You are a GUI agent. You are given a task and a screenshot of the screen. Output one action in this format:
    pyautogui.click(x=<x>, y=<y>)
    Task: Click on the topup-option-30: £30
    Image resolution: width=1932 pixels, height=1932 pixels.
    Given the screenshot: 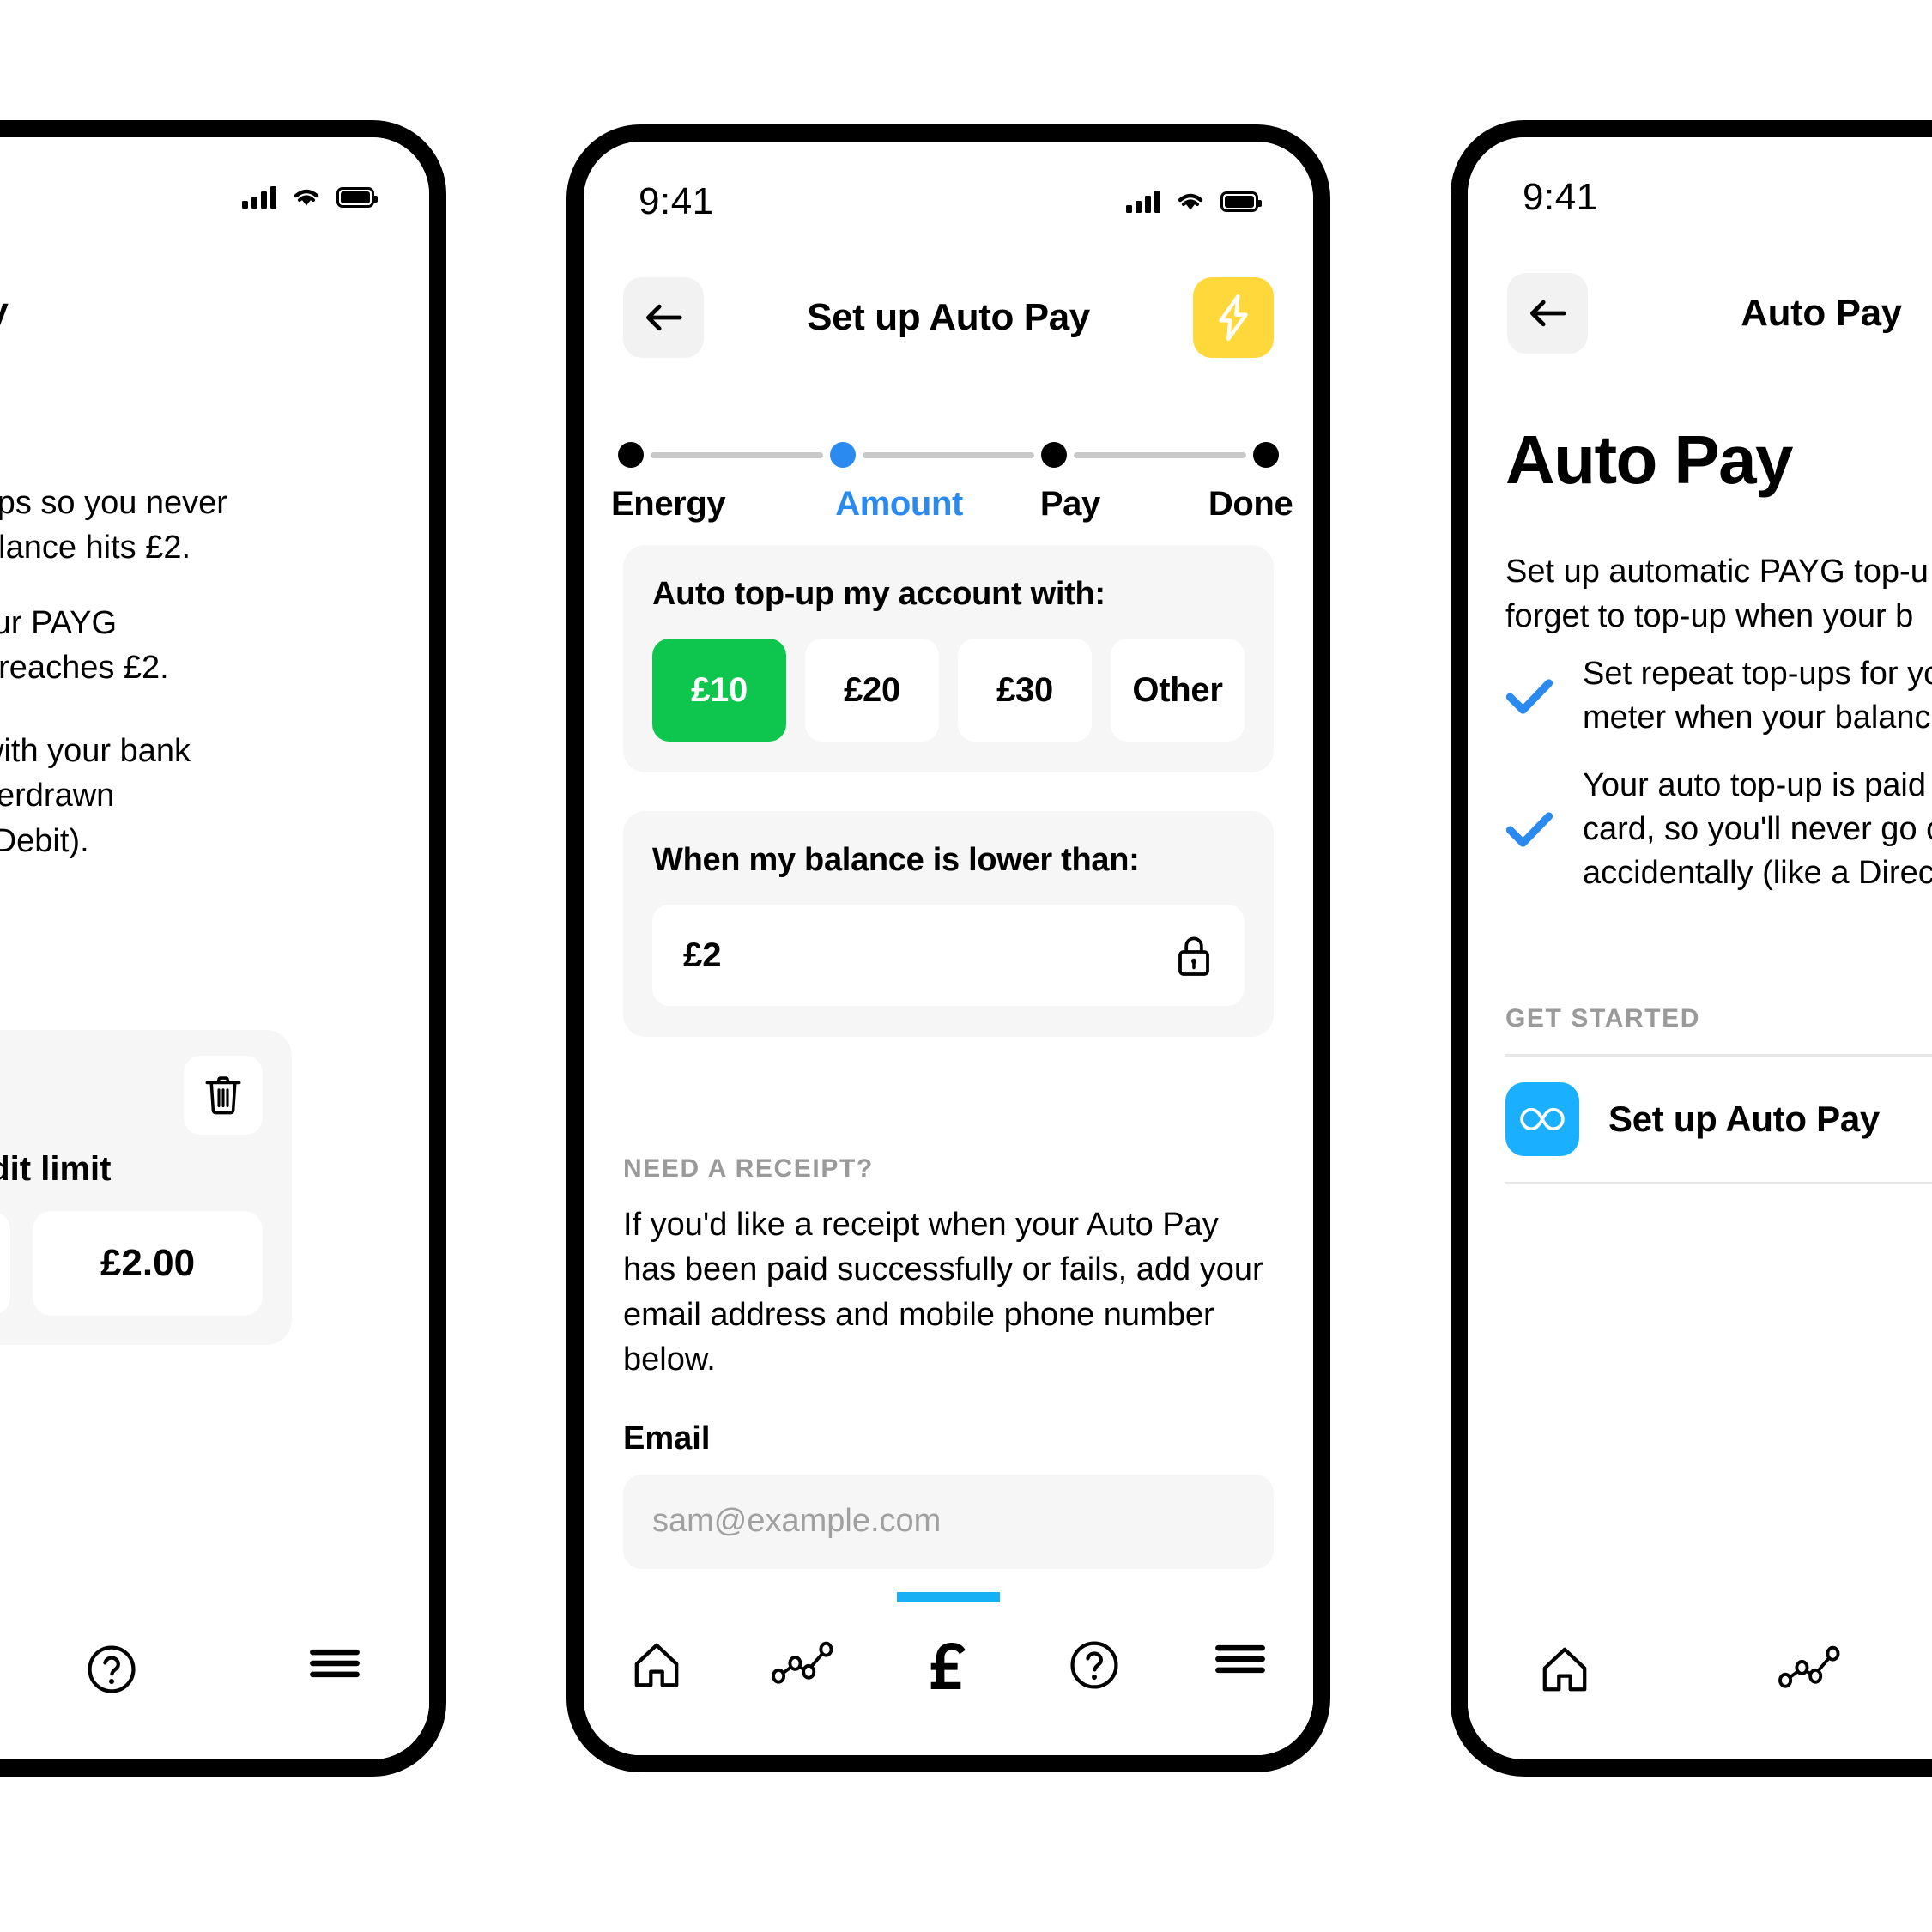 What is the action you would take?
    pyautogui.click(x=1025, y=690)
    